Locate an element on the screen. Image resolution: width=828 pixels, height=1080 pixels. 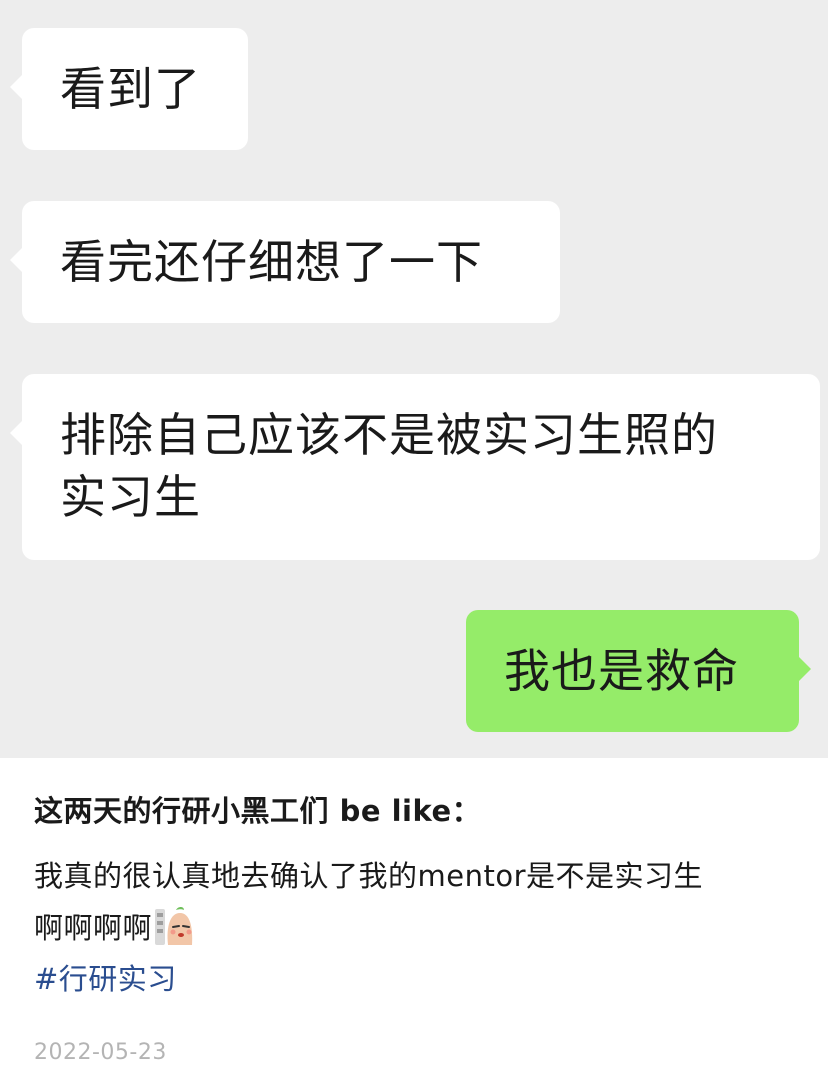
message-text: 看完还仔细想了一下 is located at coordinates (271, 262).